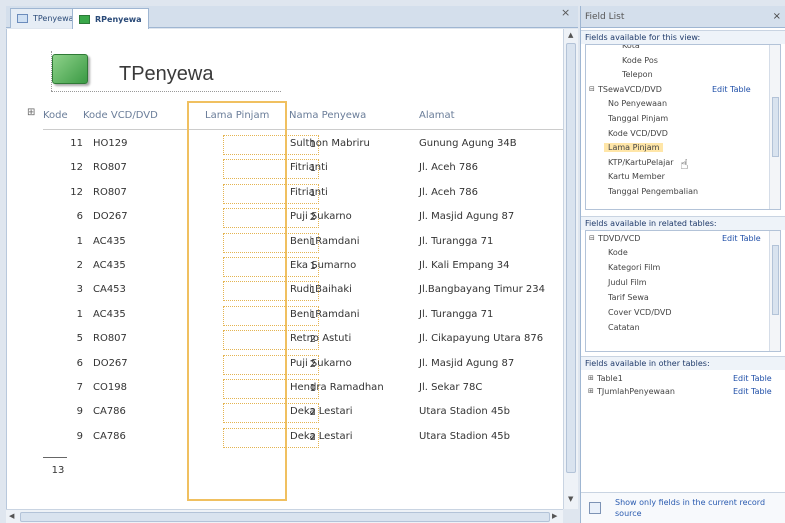 This screenshot has height=523, width=785. Describe the element at coordinates (31, 112) in the screenshot. I see `layout-move-handle-icon: ⊞` at that location.